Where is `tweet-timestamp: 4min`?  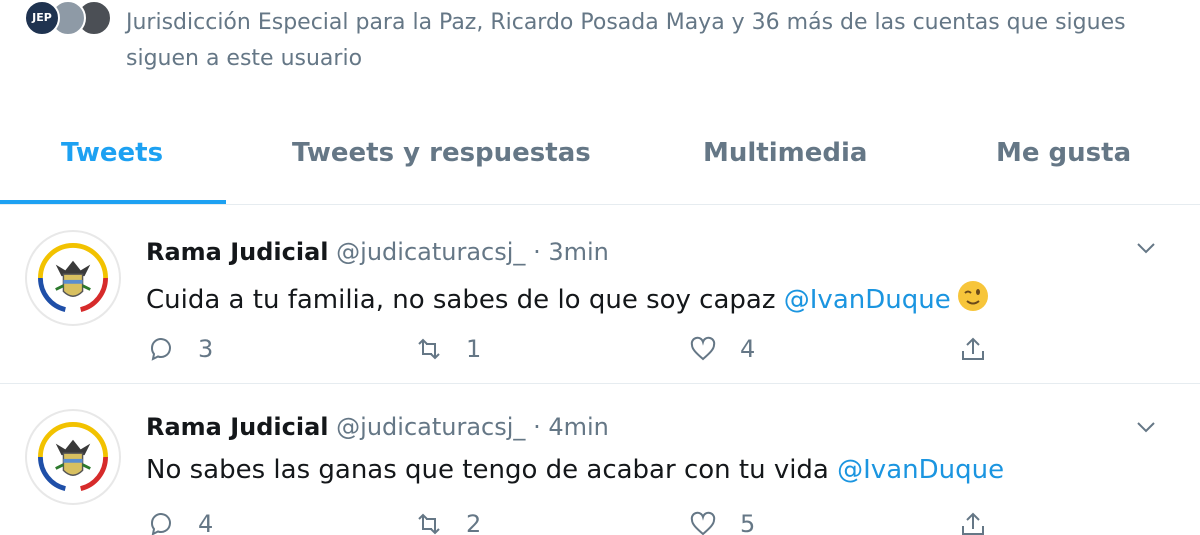 tweet-timestamp: 4min is located at coordinates (578, 427).